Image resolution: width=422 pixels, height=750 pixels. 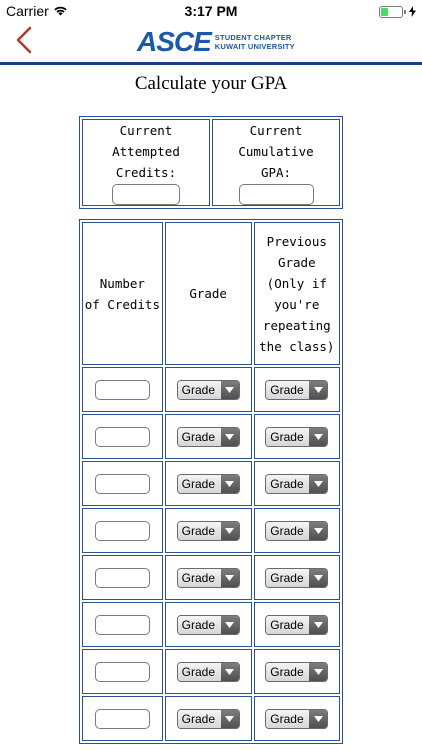 I want to click on status-time: 3:17 PM, so click(x=211, y=11).